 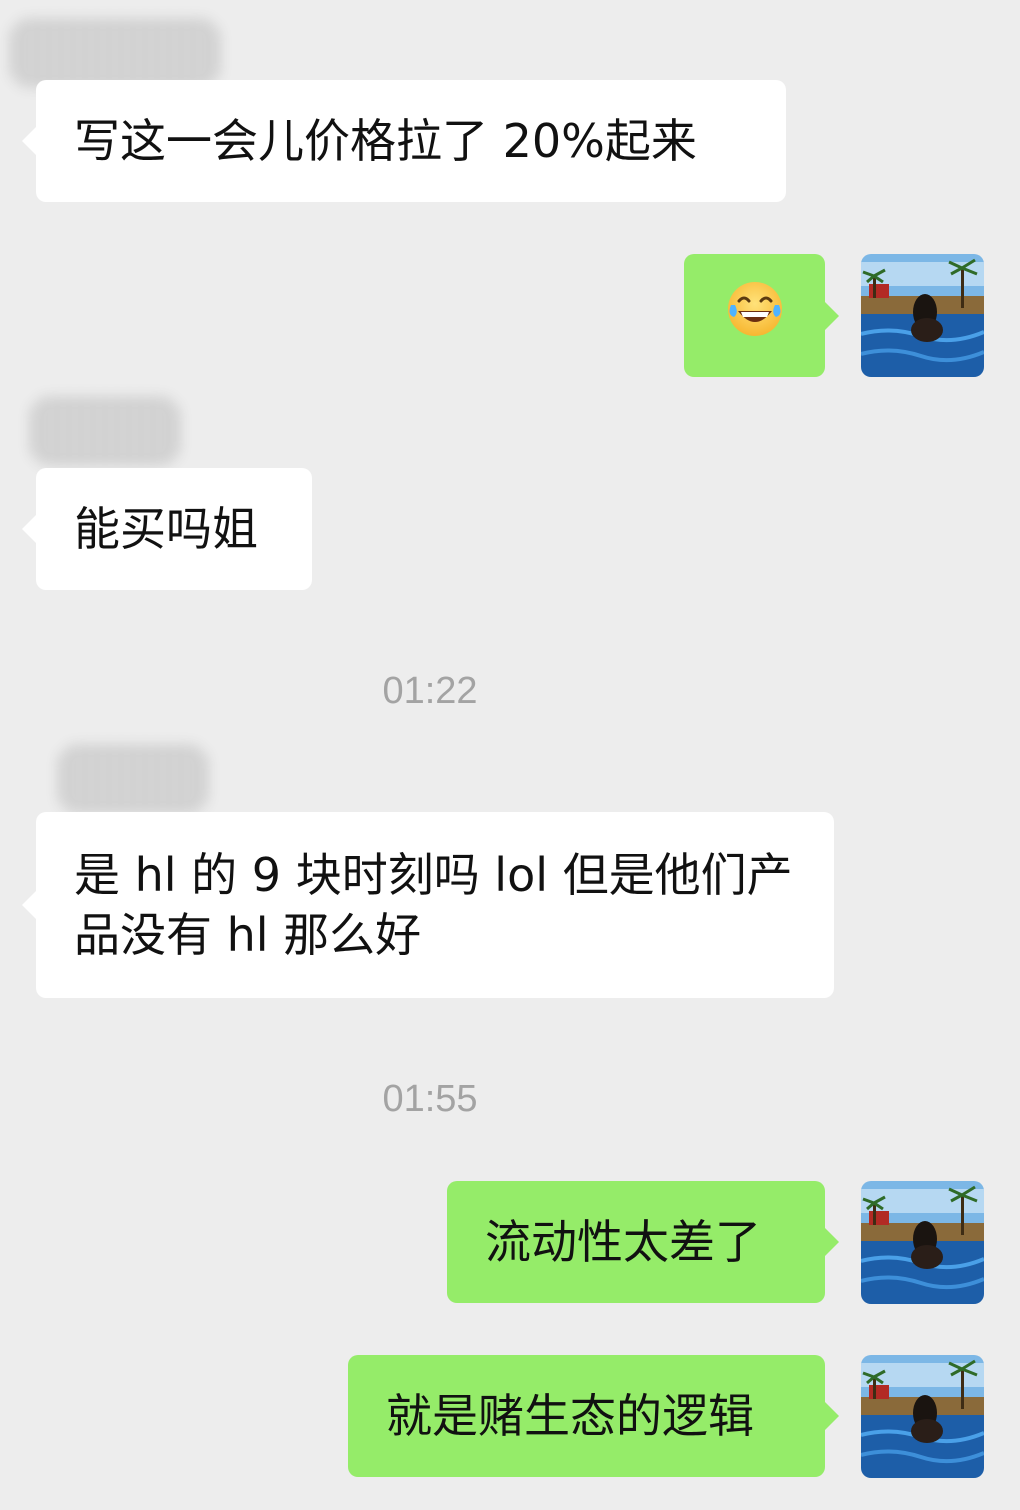 I want to click on message-text: 写这一会儿价格拉了 20%起来, so click(x=385, y=141).